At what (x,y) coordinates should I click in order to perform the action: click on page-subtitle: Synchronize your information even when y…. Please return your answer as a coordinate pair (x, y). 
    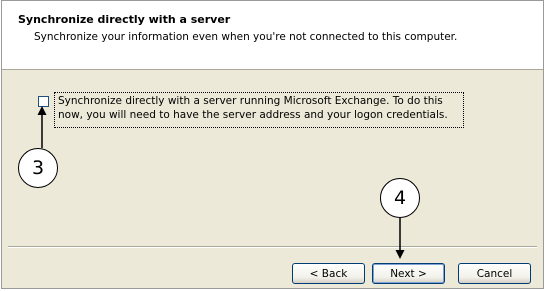
    Looking at the image, I should click on (246, 37).